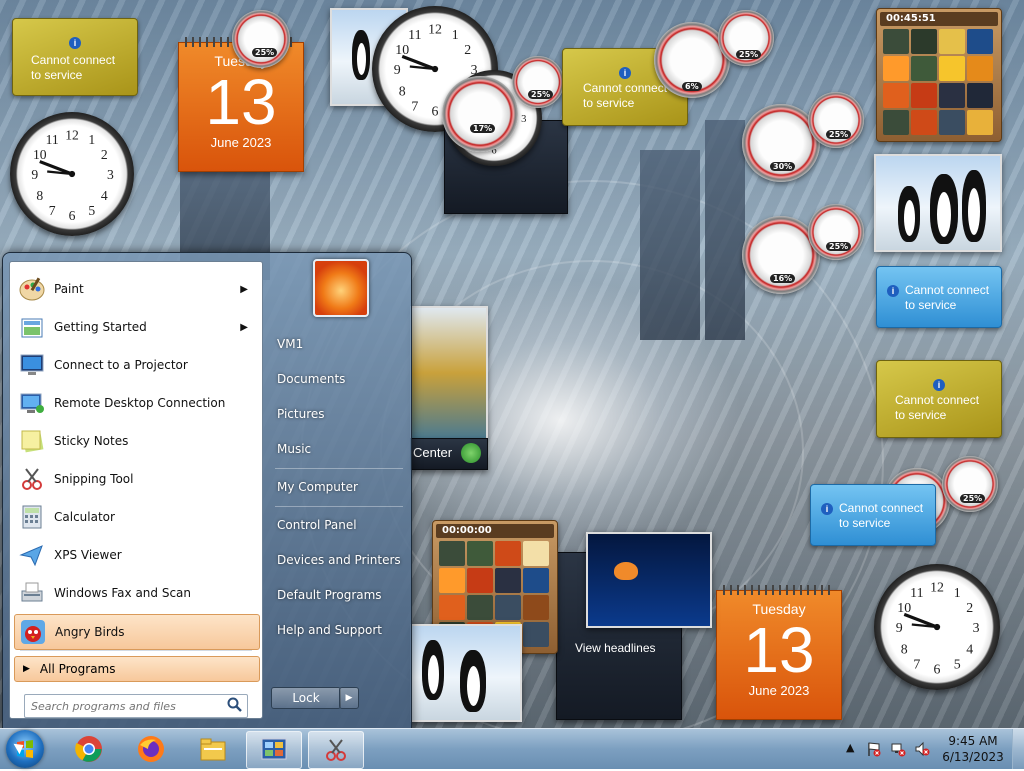 Image resolution: width=1024 pixels, height=771 pixels. I want to click on taskbar-gadgets, so click(274, 750).